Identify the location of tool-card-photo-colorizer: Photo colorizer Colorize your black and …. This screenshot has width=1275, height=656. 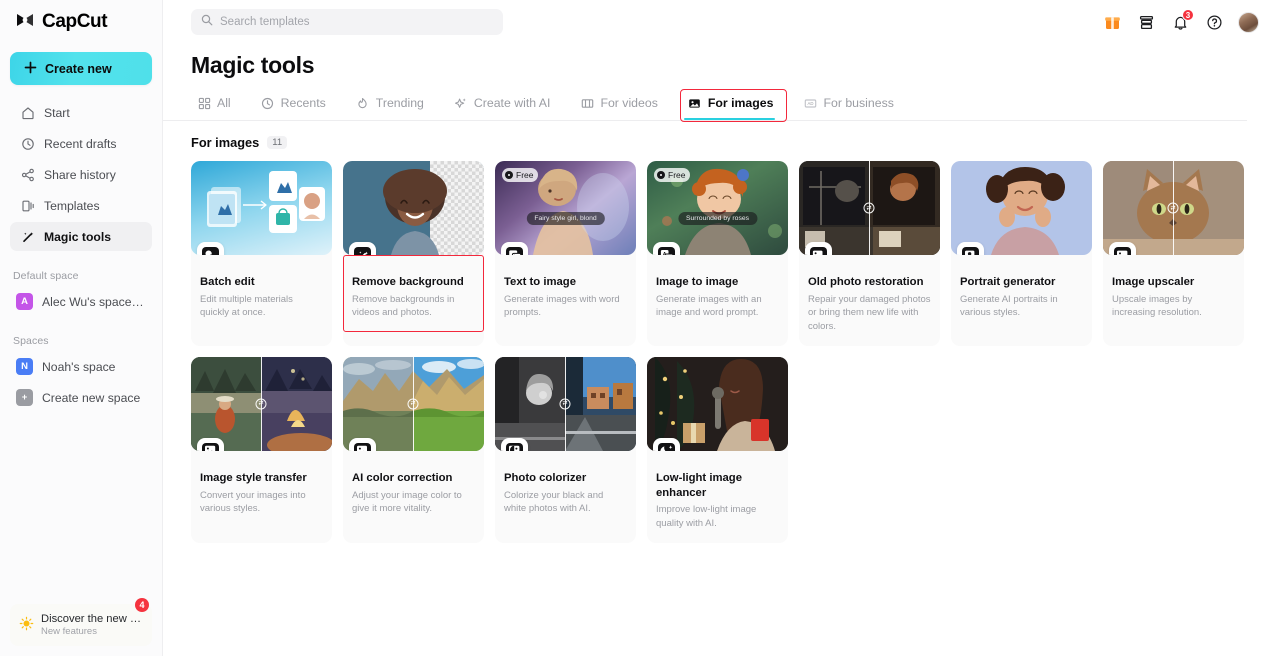
(565, 449).